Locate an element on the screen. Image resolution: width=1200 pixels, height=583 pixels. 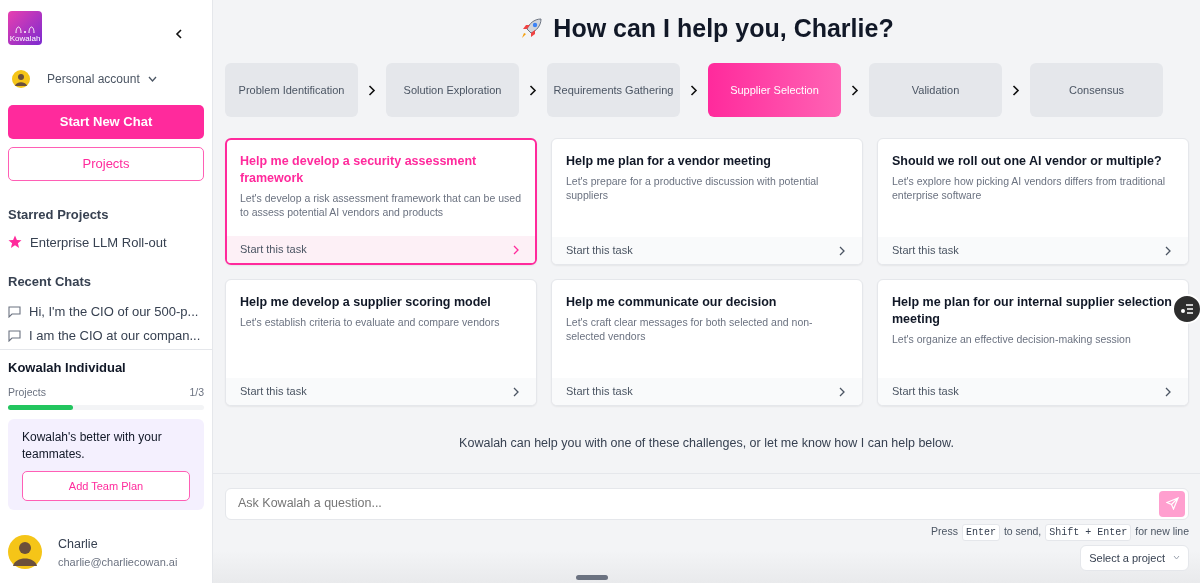
task-description: Let's organize an effective decision-making session is located at coordinates (1012, 339).